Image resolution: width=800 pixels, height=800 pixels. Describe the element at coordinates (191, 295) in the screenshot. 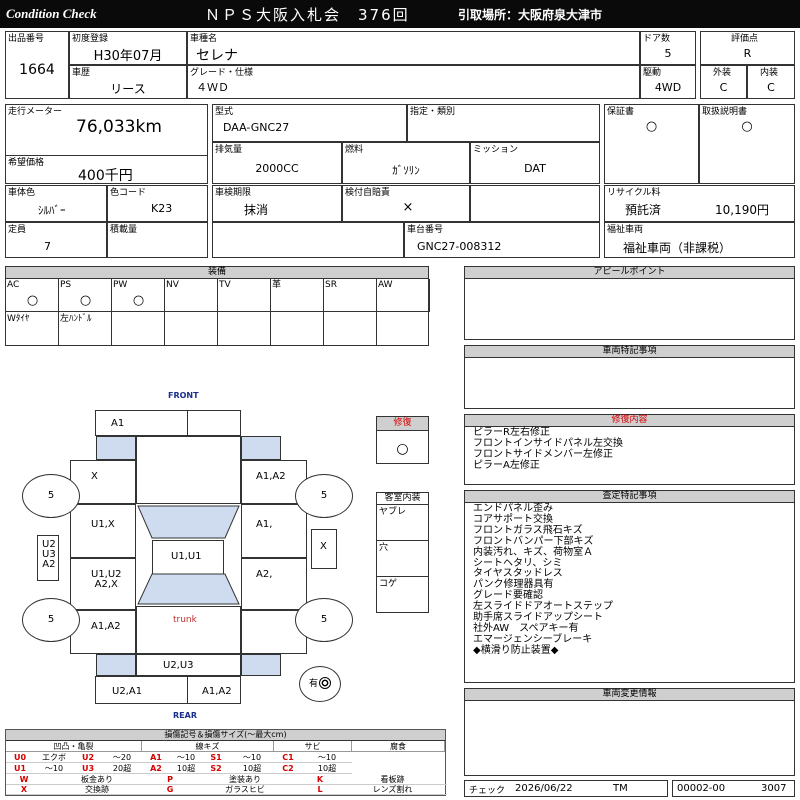

I see `equipment-cell: NV` at that location.